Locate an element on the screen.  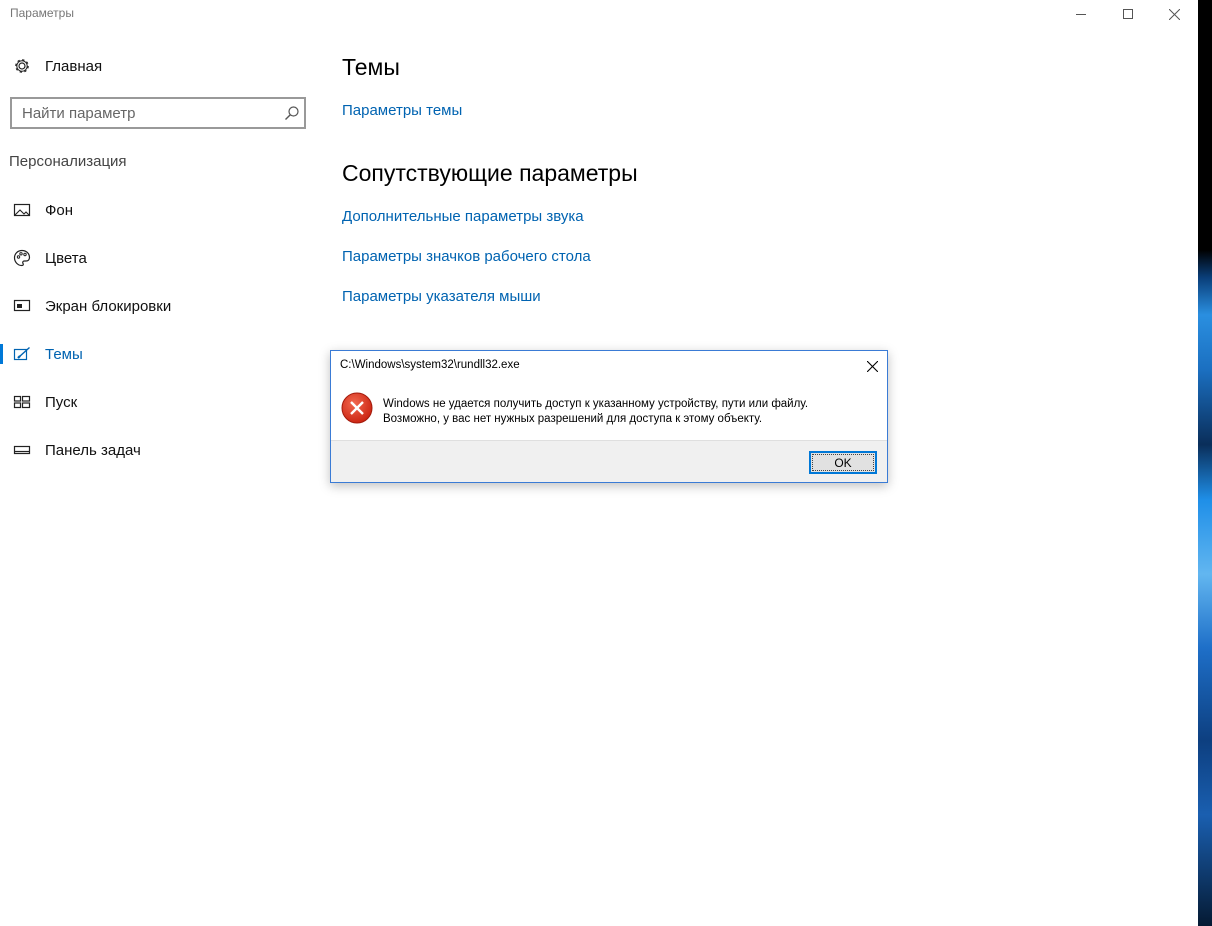
page-title: Темы is located at coordinates (371, 67).